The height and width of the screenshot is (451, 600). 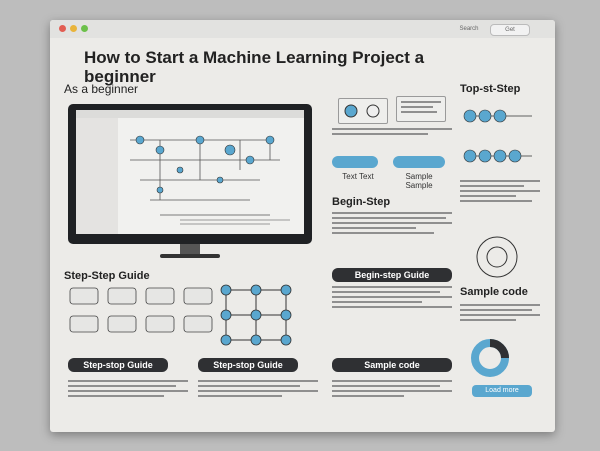 What do you see at coordinates (494, 292) in the screenshot?
I see `sample-code-right: Sample code` at bounding box center [494, 292].